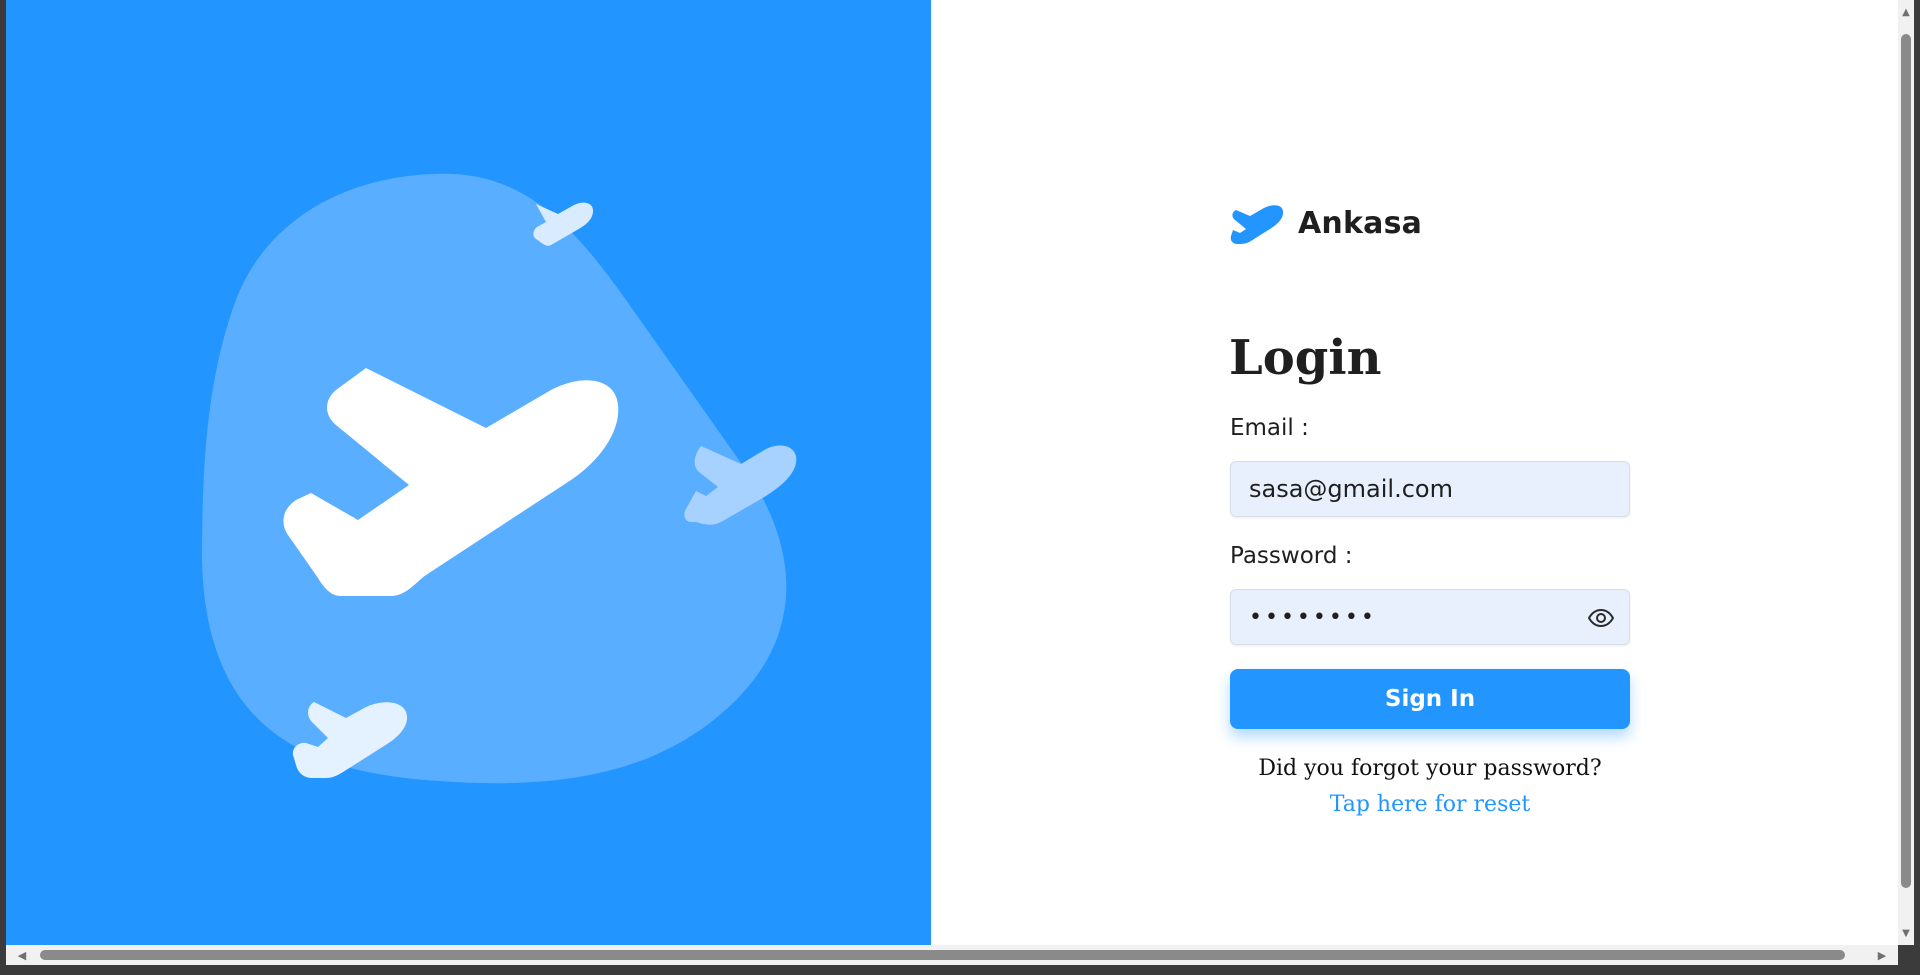 This screenshot has height=975, width=1920. Describe the element at coordinates (1305, 358) in the screenshot. I see `page-title: Login` at that location.